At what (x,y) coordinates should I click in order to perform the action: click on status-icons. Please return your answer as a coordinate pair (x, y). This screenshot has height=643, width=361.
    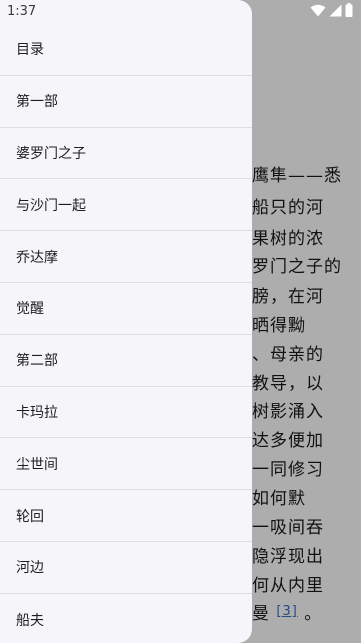
    Looking at the image, I should click on (331, 10).